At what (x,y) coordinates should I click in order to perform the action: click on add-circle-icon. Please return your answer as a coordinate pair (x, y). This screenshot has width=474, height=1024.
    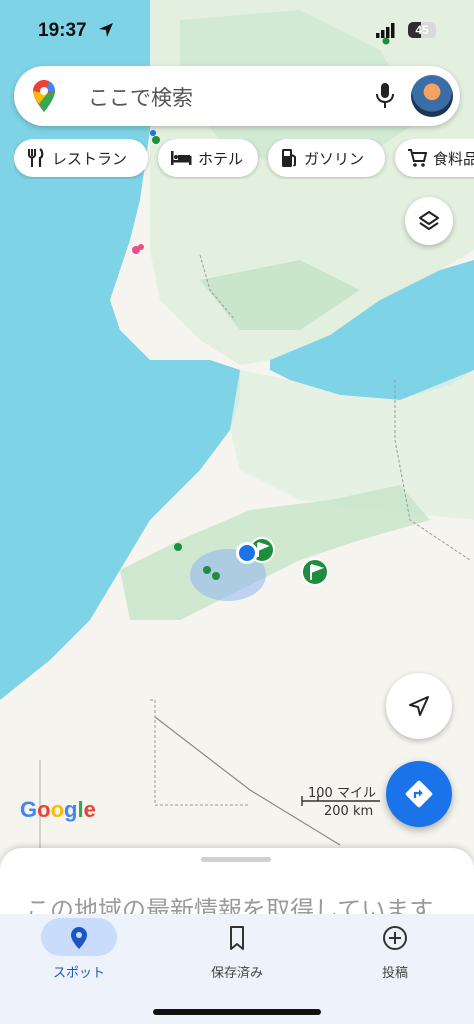
    Looking at the image, I should click on (395, 938).